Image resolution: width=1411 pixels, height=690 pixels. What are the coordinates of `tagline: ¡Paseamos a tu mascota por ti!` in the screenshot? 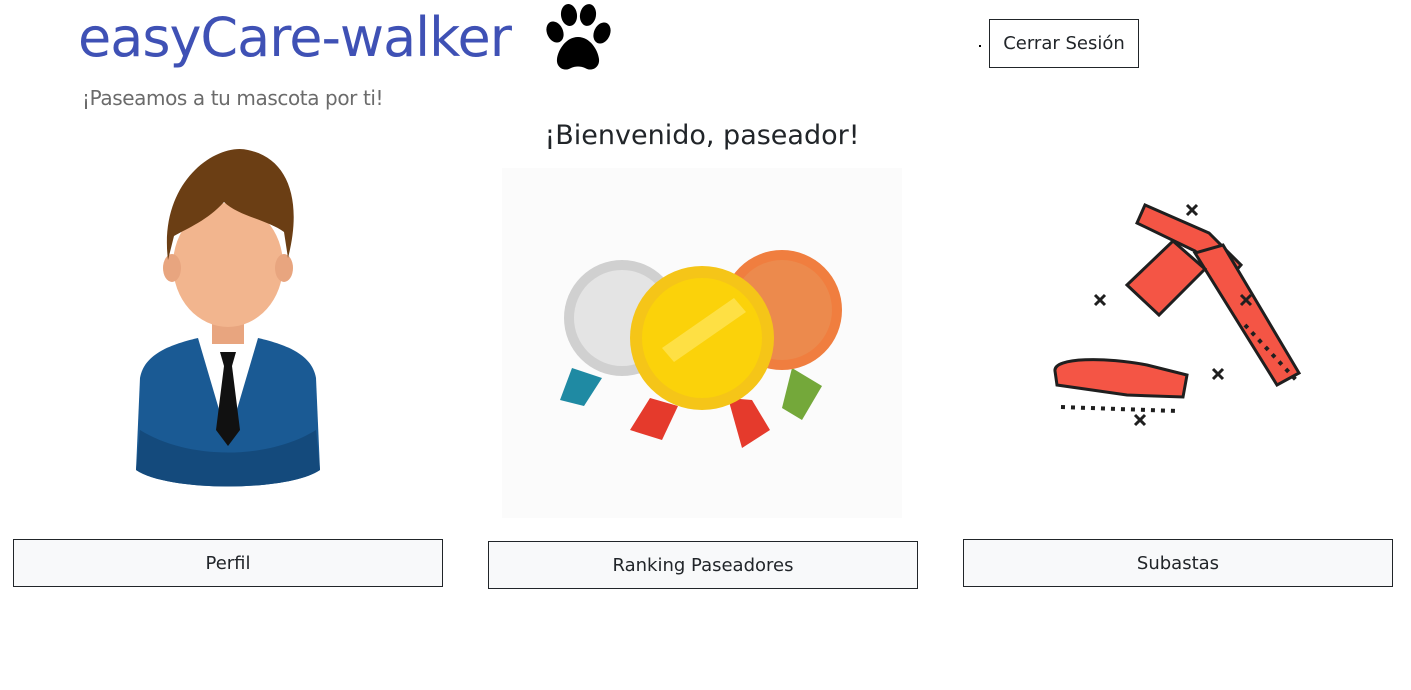 It's located at (233, 98).